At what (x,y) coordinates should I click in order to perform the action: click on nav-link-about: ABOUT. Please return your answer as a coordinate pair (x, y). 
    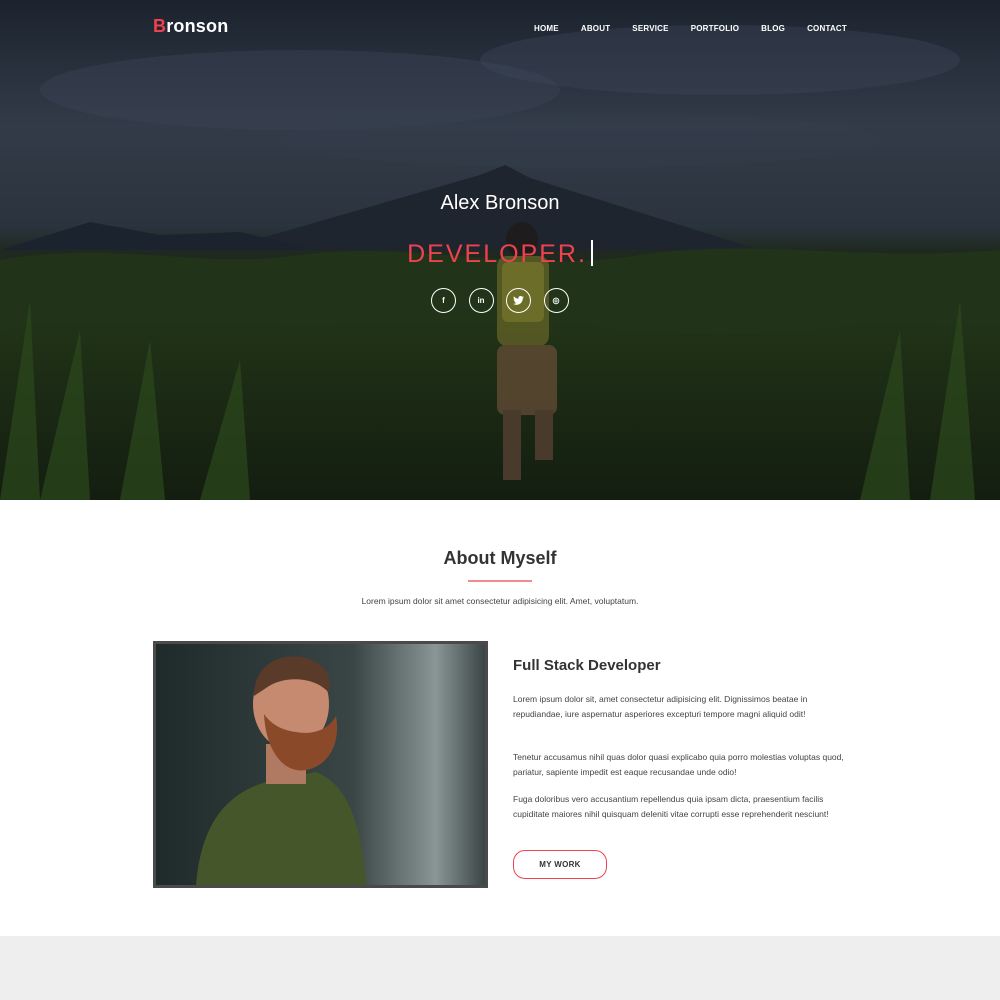
    Looking at the image, I should click on (595, 28).